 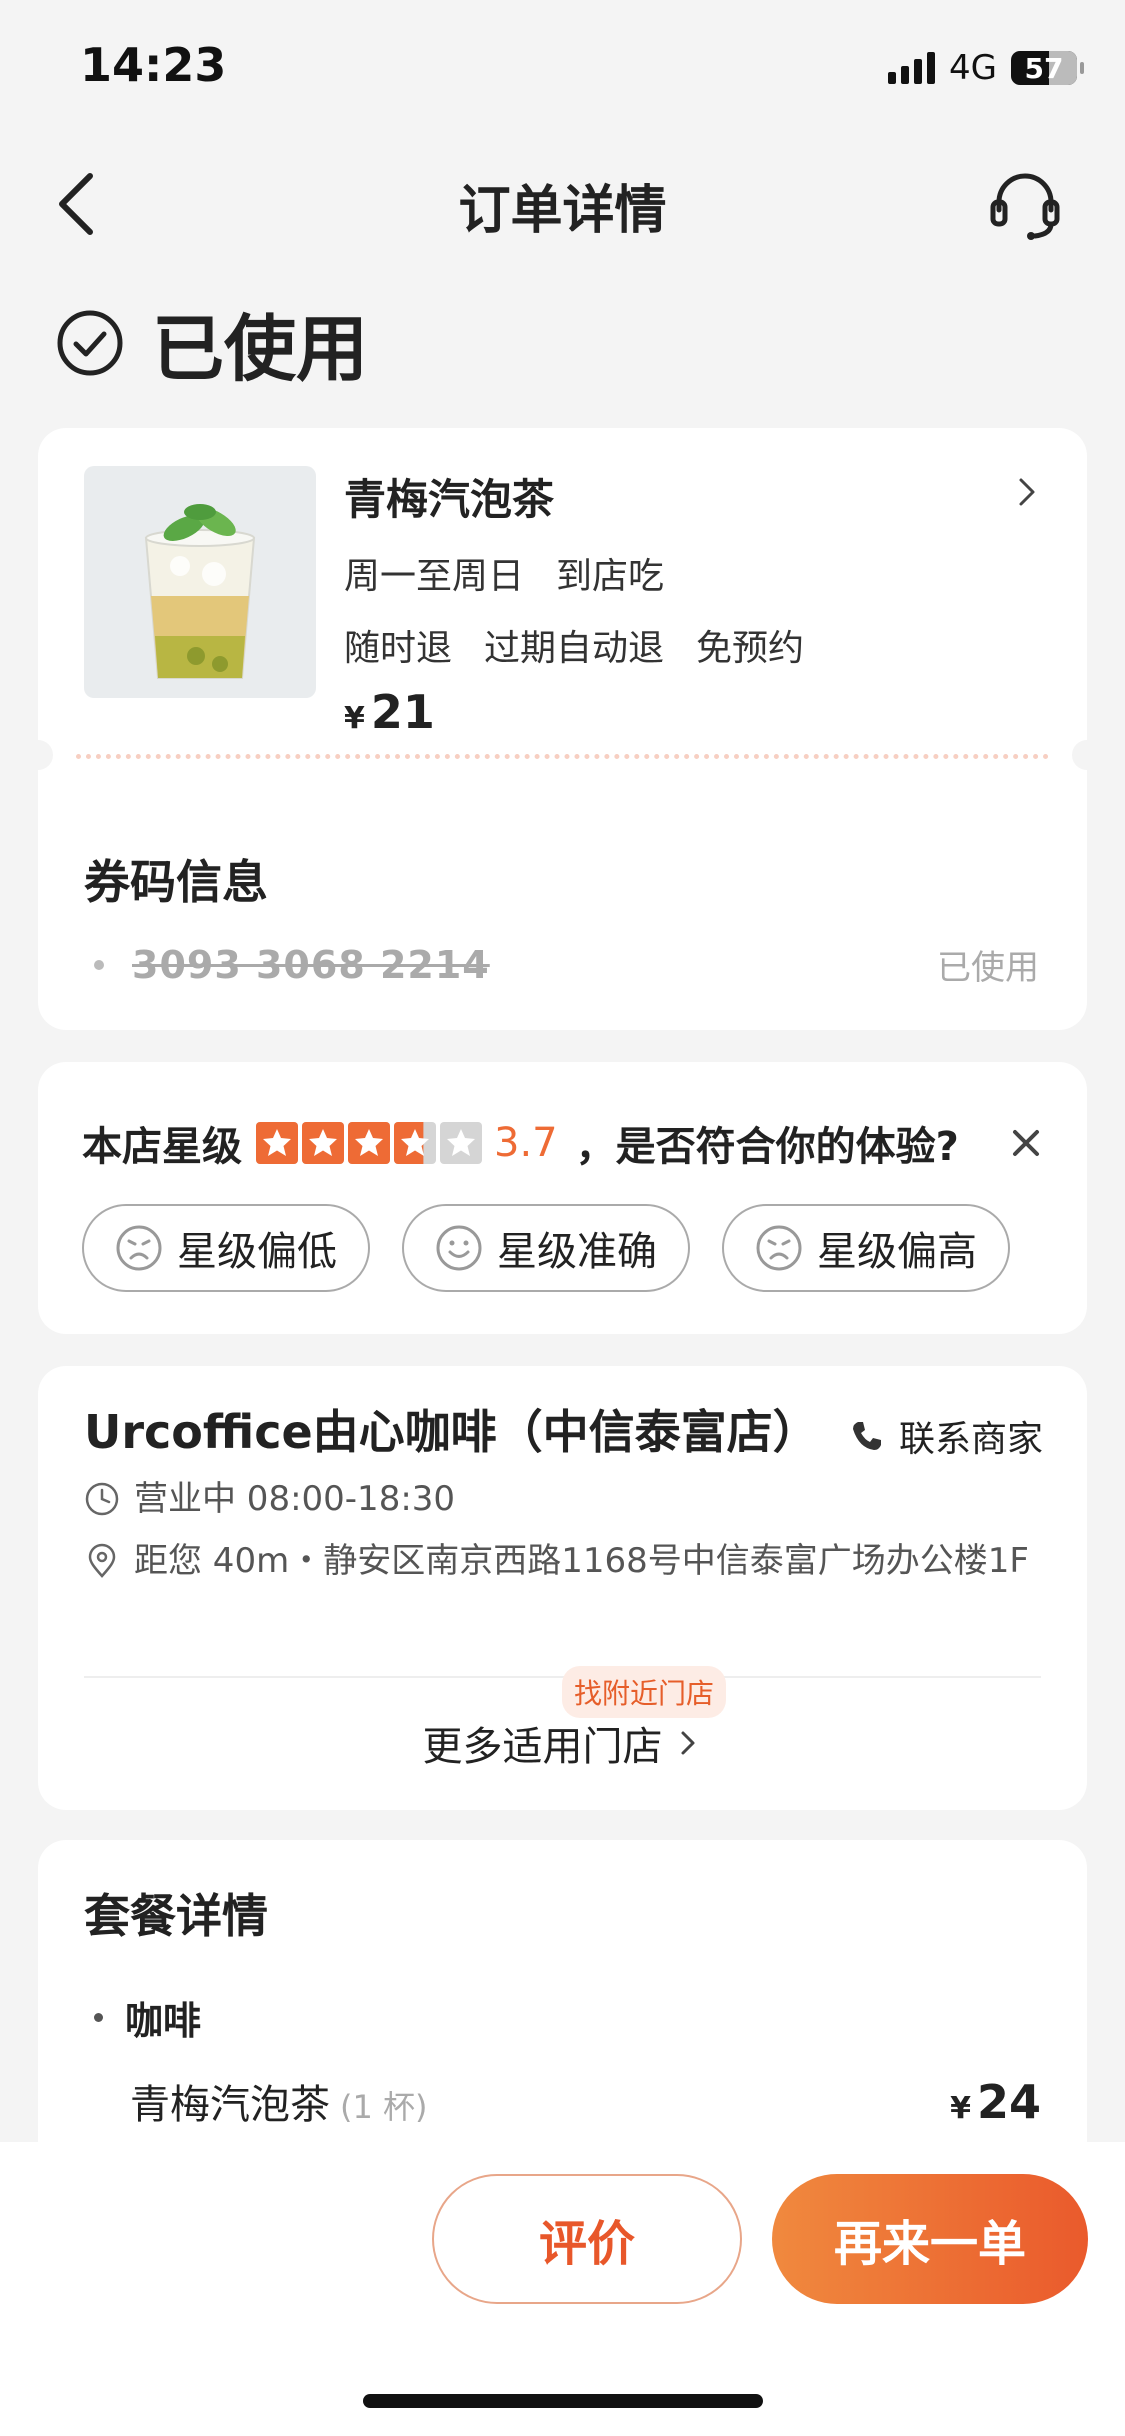 What do you see at coordinates (585, 2101) in the screenshot?
I see `package-item: 青梅汽泡茶 (1 杯) ¥ 24` at bounding box center [585, 2101].